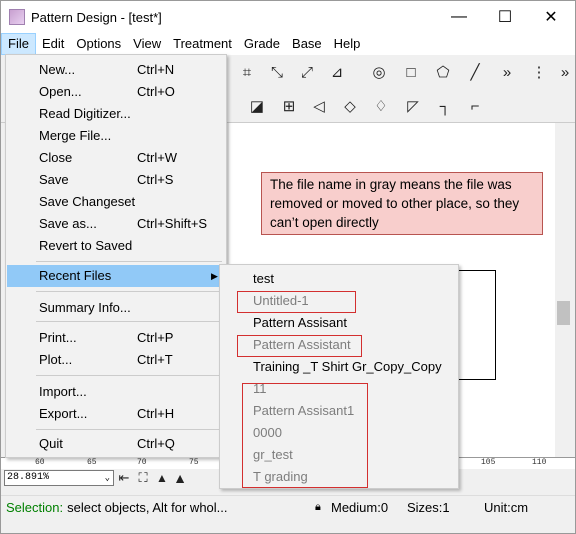 Image resolution: width=576 pixels, height=534 pixels. Describe the element at coordinates (505, 17) in the screenshot. I see `maximize-button: ☐` at that location.